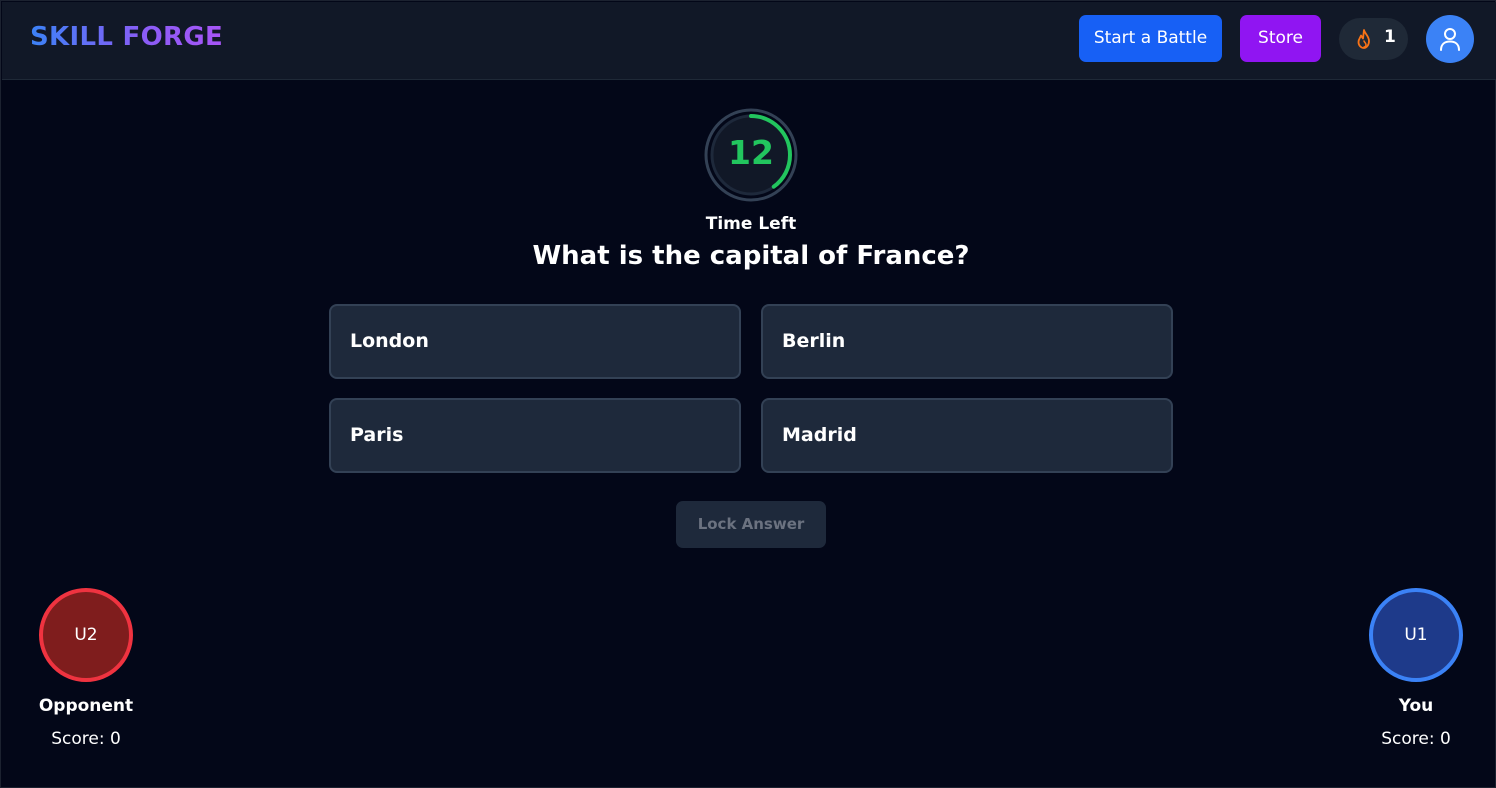 The height and width of the screenshot is (788, 1496). I want to click on lock-answer-button: Lock Answer, so click(751, 524).